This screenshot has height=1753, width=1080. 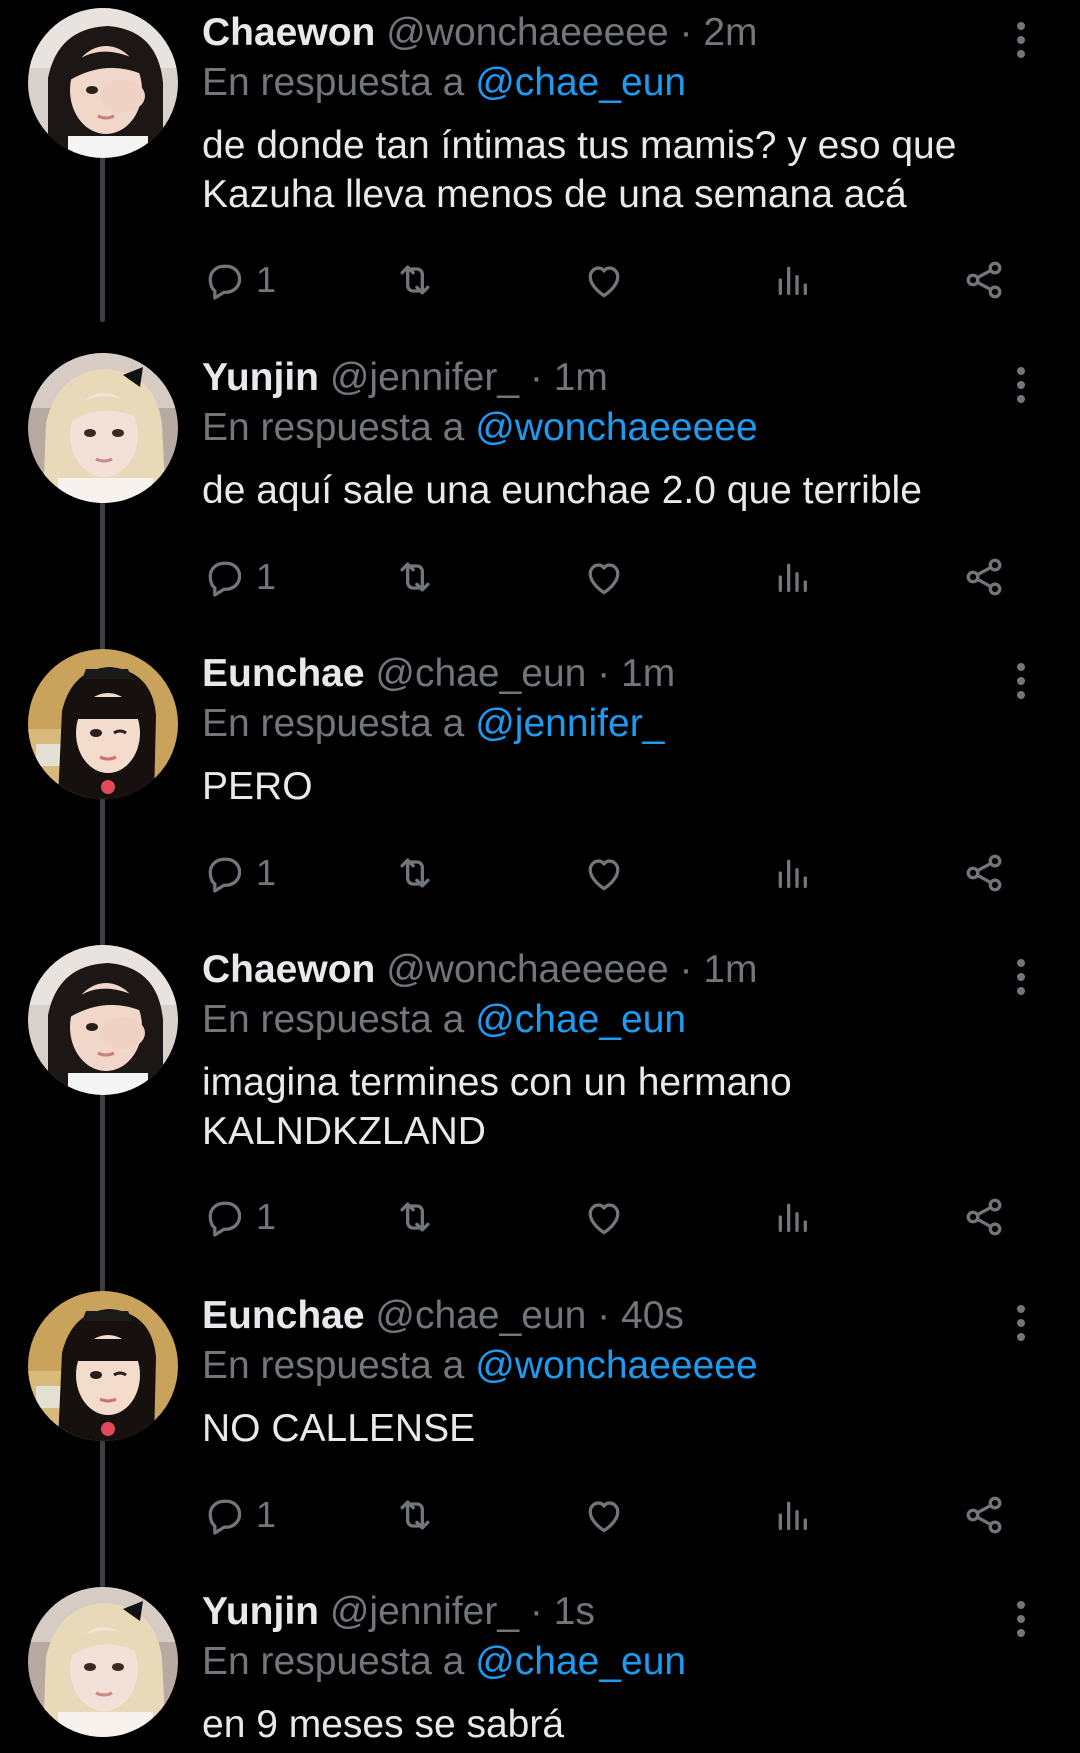 I want to click on tweet-actions: 1, so click(x=612, y=1217).